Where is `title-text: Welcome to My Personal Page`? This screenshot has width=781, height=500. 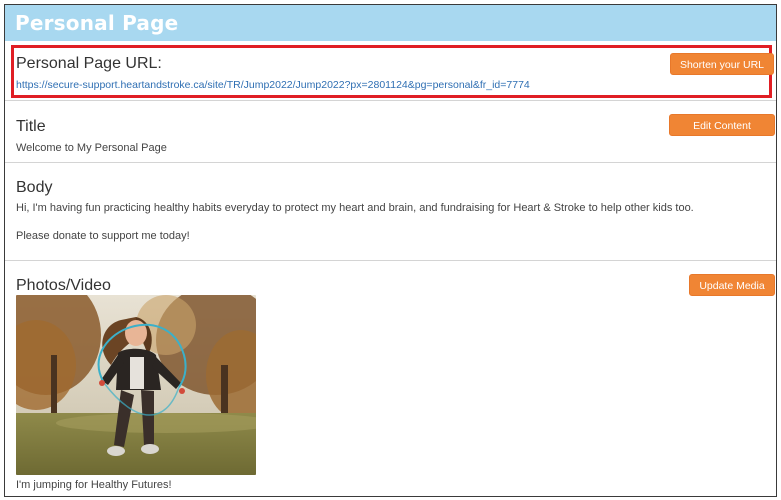 title-text: Welcome to My Personal Page is located at coordinates (91, 148).